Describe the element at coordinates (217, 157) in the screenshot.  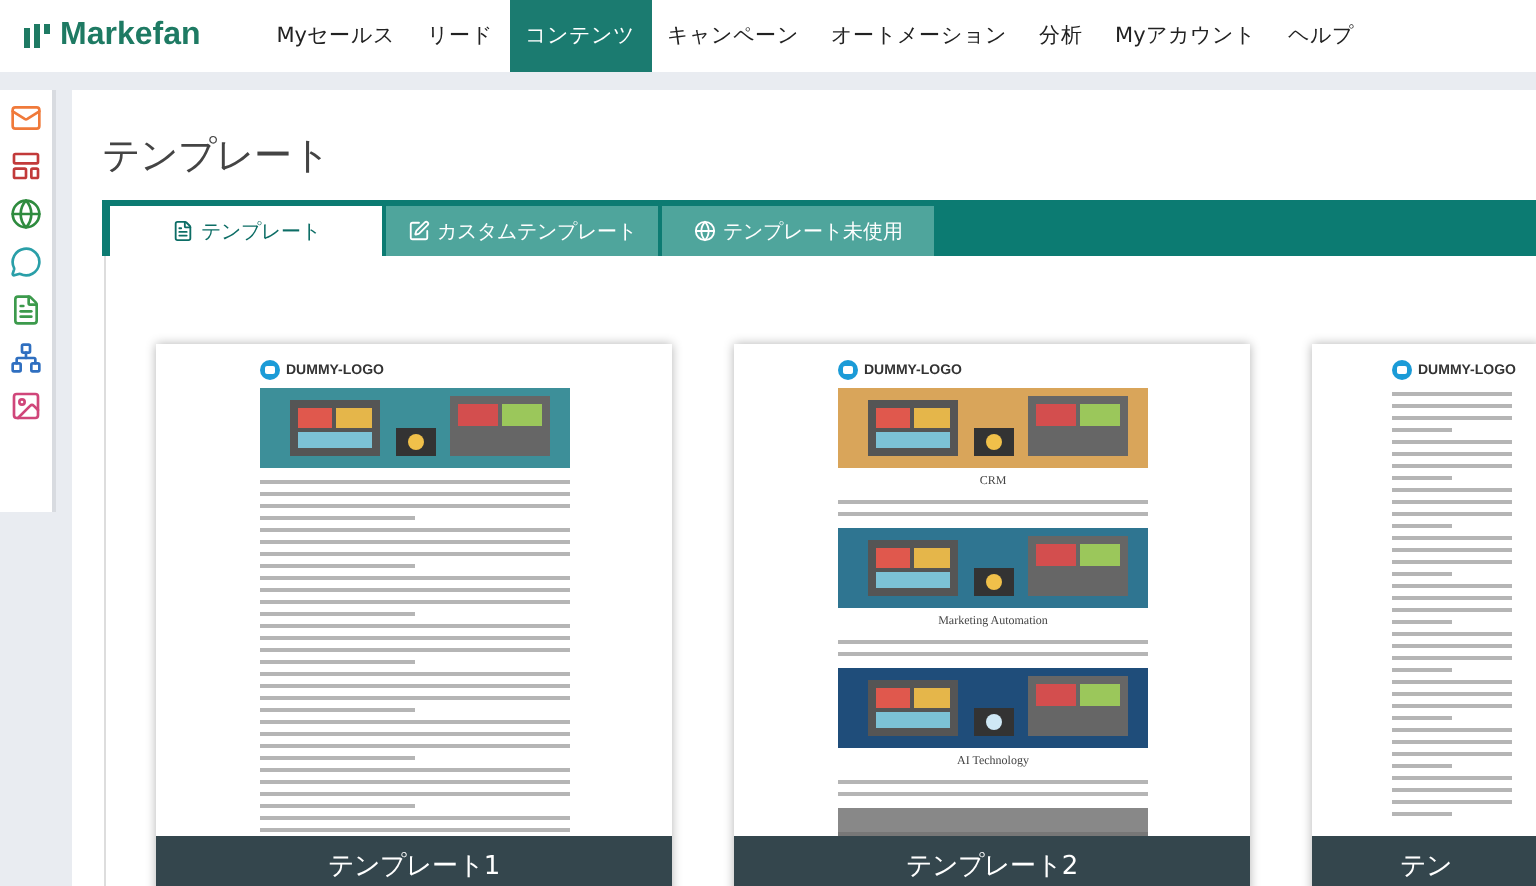
I see `page-title: テンプレート` at that location.